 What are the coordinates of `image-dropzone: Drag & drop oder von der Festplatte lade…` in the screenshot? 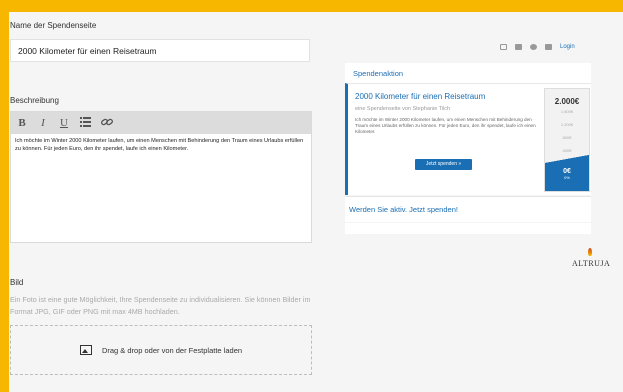 It's located at (161, 350).